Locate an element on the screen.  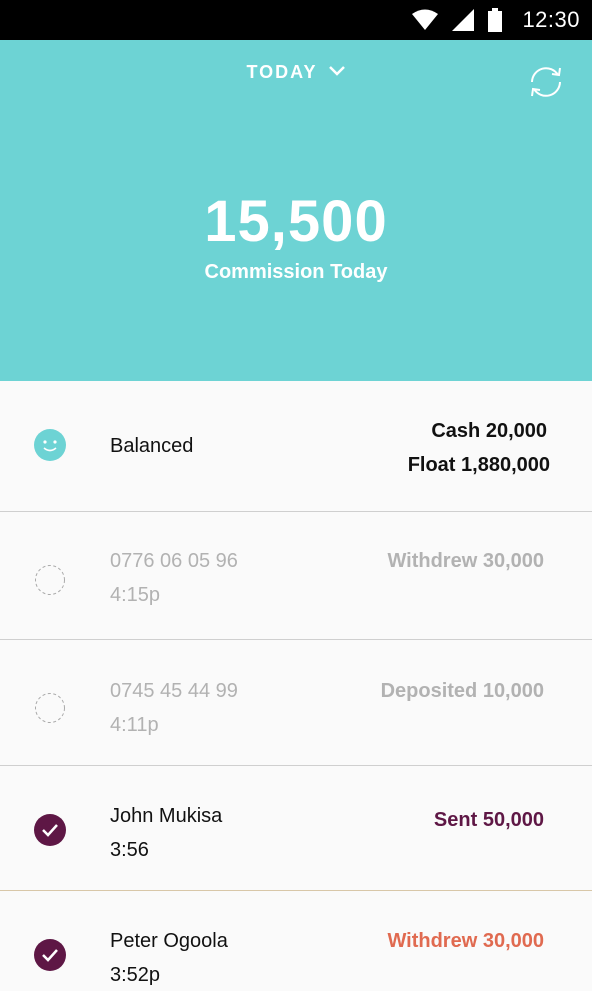
cash-amount: Cash 20,000 is located at coordinates (489, 431).